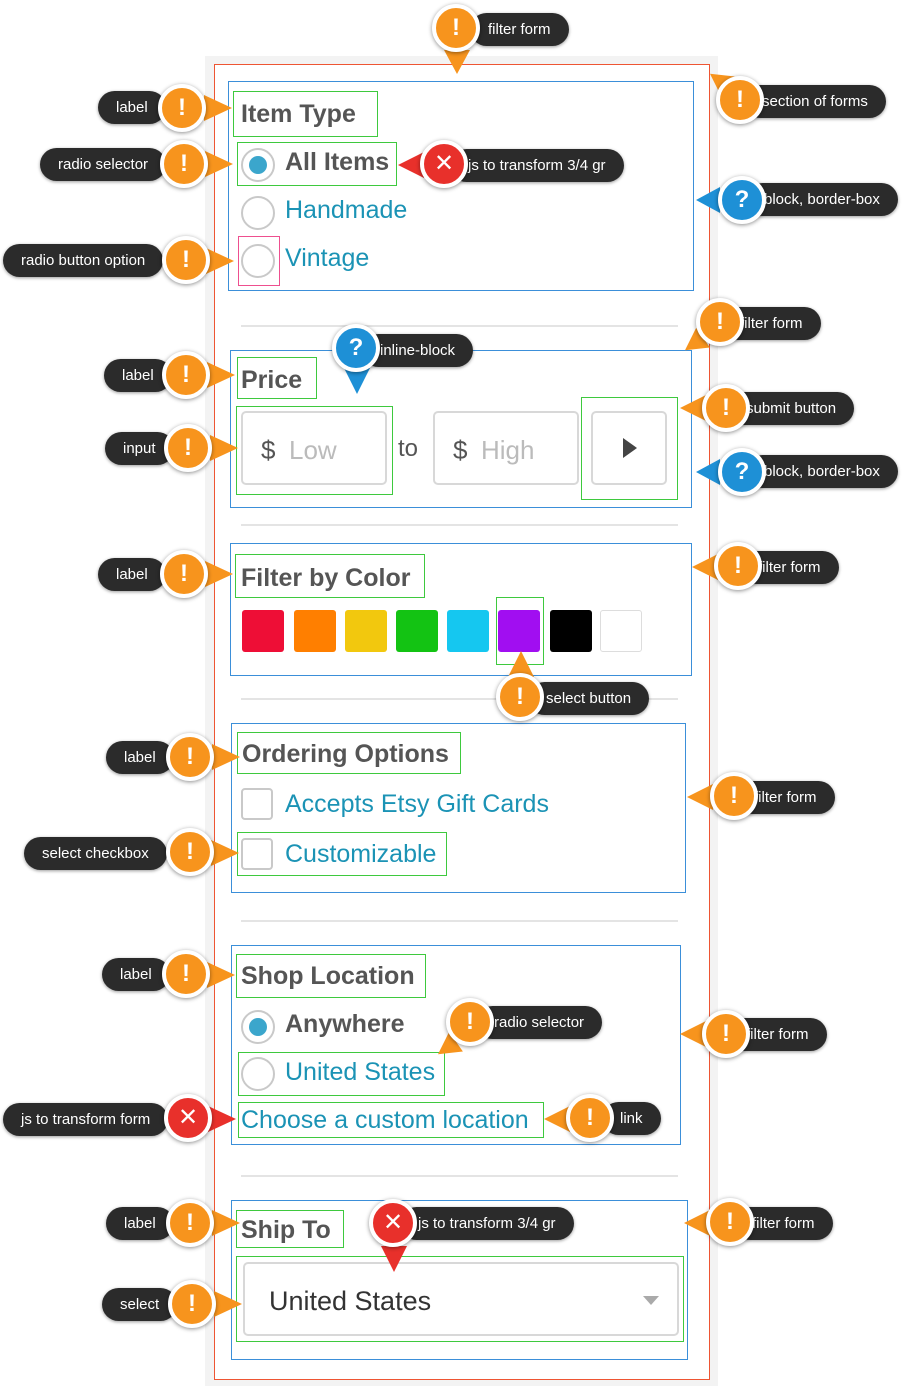 This screenshot has height=1388, width=923. What do you see at coordinates (366, 631) in the screenshot?
I see `color-swatch-yellow` at bounding box center [366, 631].